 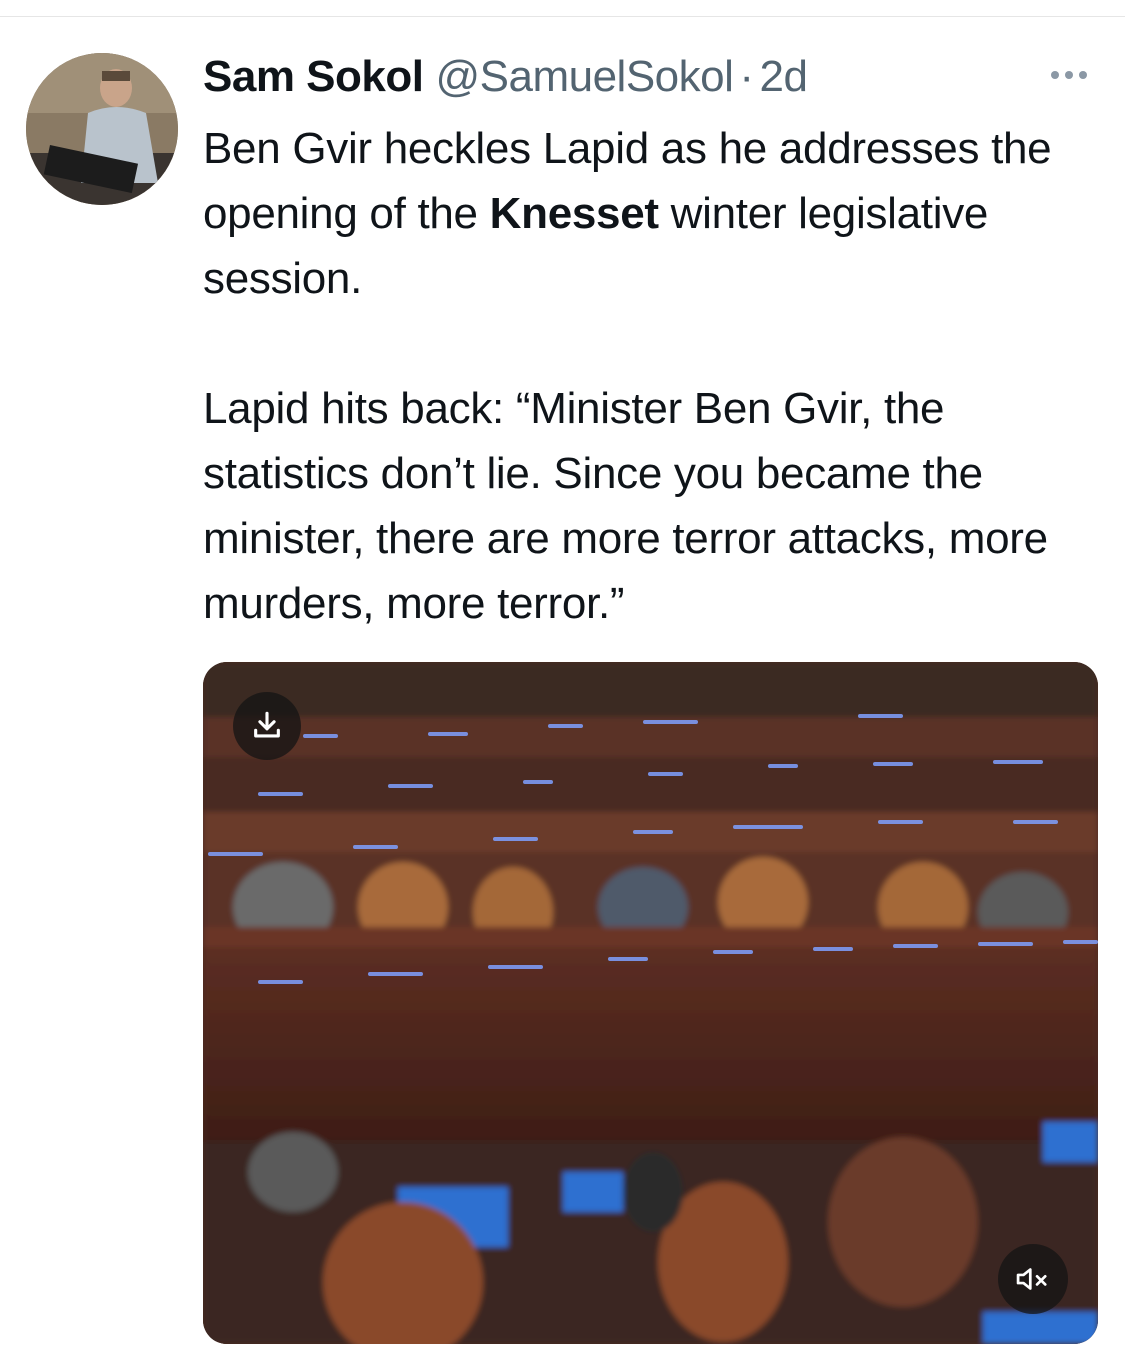 I want to click on muted-speaker-icon, so click(x=1031, y=1279).